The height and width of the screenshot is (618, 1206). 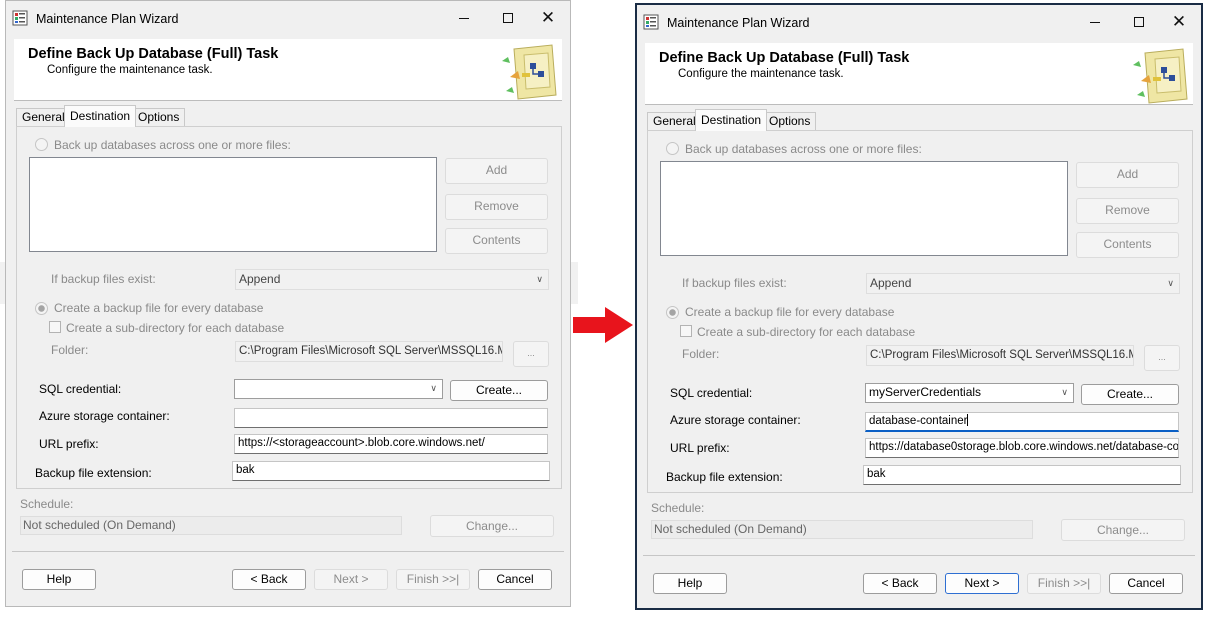 I want to click on maximize-icon, so click(x=1139, y=22).